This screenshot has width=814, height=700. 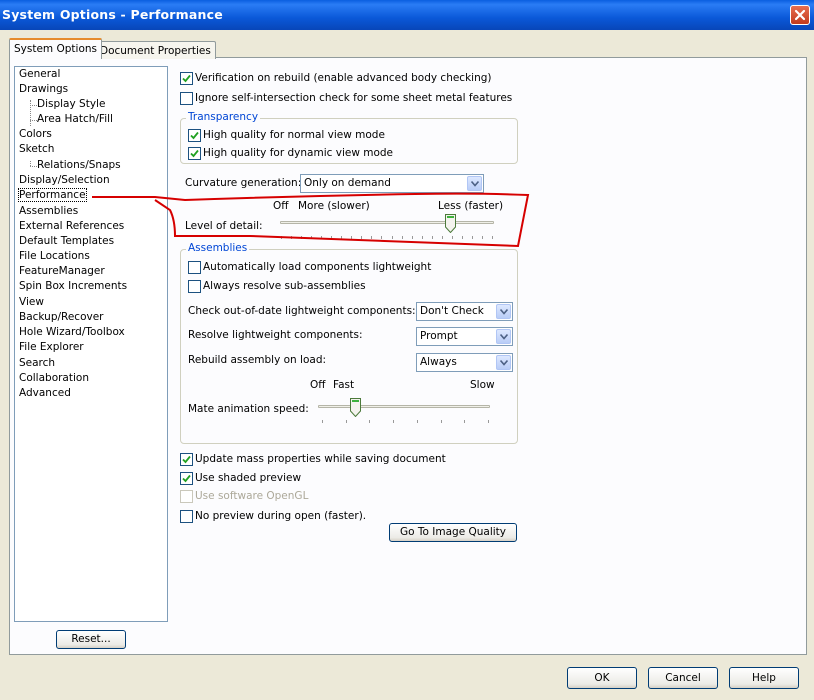 I want to click on help-button: Help, so click(x=764, y=678).